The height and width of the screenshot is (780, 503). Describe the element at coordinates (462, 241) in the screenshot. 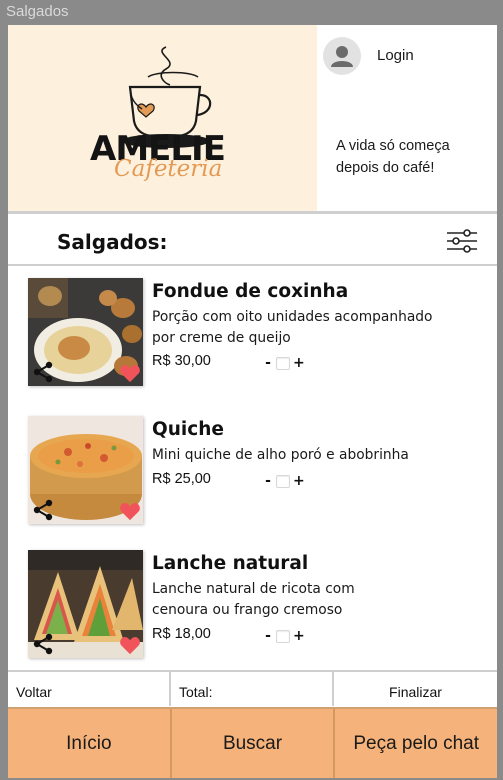

I see `sliders-icon` at that location.